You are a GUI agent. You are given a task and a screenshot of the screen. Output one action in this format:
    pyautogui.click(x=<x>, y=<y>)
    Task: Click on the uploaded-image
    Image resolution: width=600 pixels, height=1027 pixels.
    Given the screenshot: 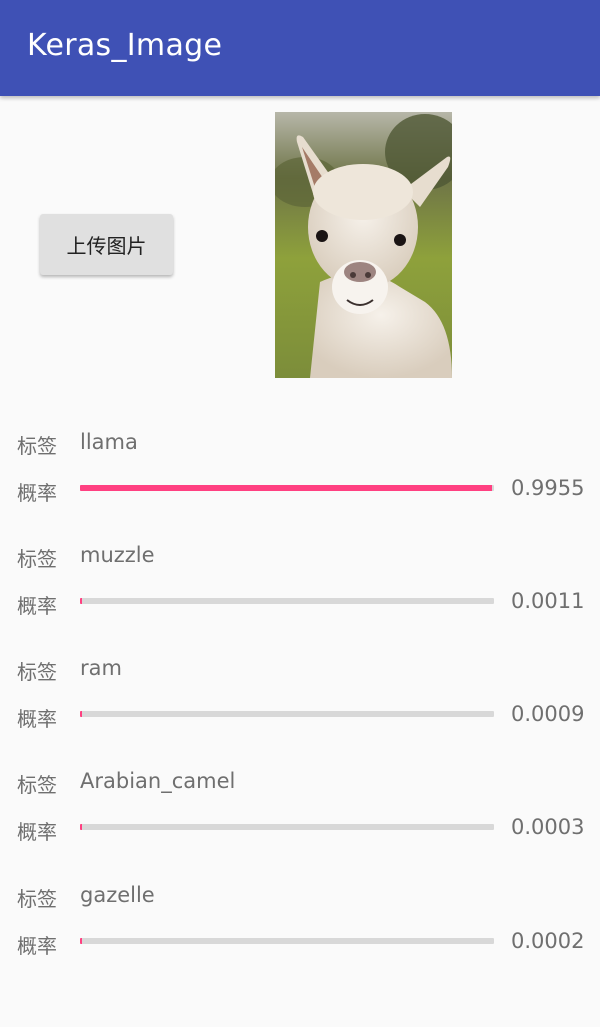 What is the action you would take?
    pyautogui.click(x=363, y=245)
    